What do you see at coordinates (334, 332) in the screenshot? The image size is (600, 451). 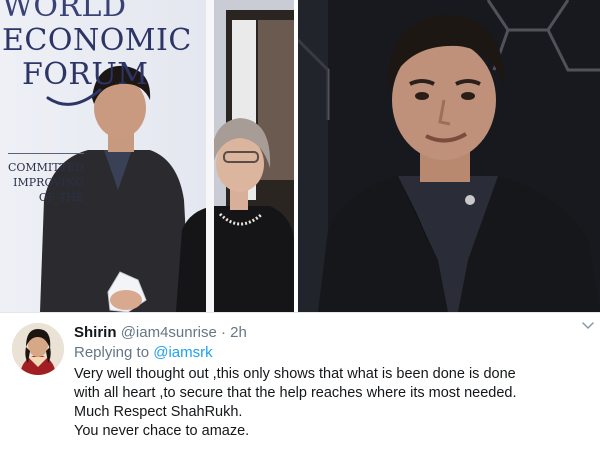 I see `tweet-header: Shirin @iam4sunrise · 2h` at bounding box center [334, 332].